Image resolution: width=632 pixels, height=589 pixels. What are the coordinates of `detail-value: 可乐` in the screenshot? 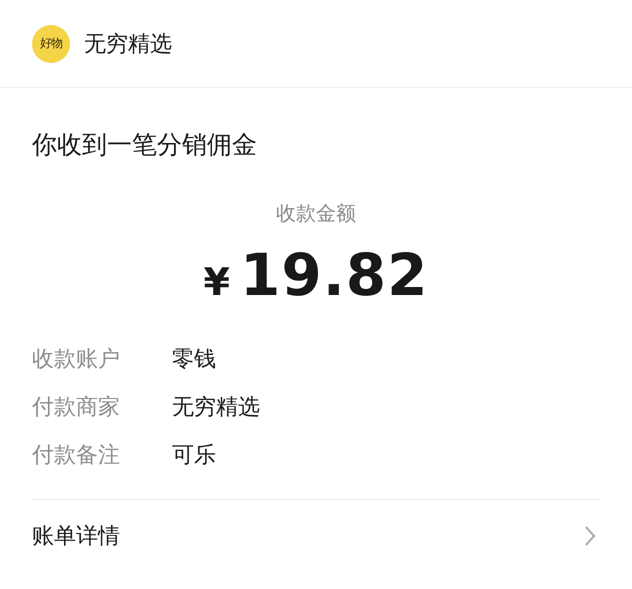 It's located at (194, 456).